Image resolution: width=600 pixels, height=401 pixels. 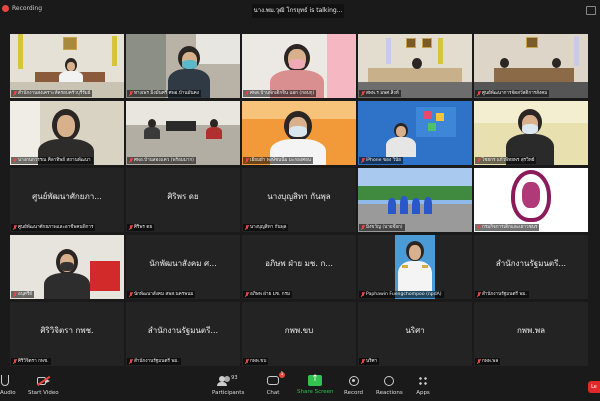 I want to click on participant-label: นริศา, so click(x=372, y=361).